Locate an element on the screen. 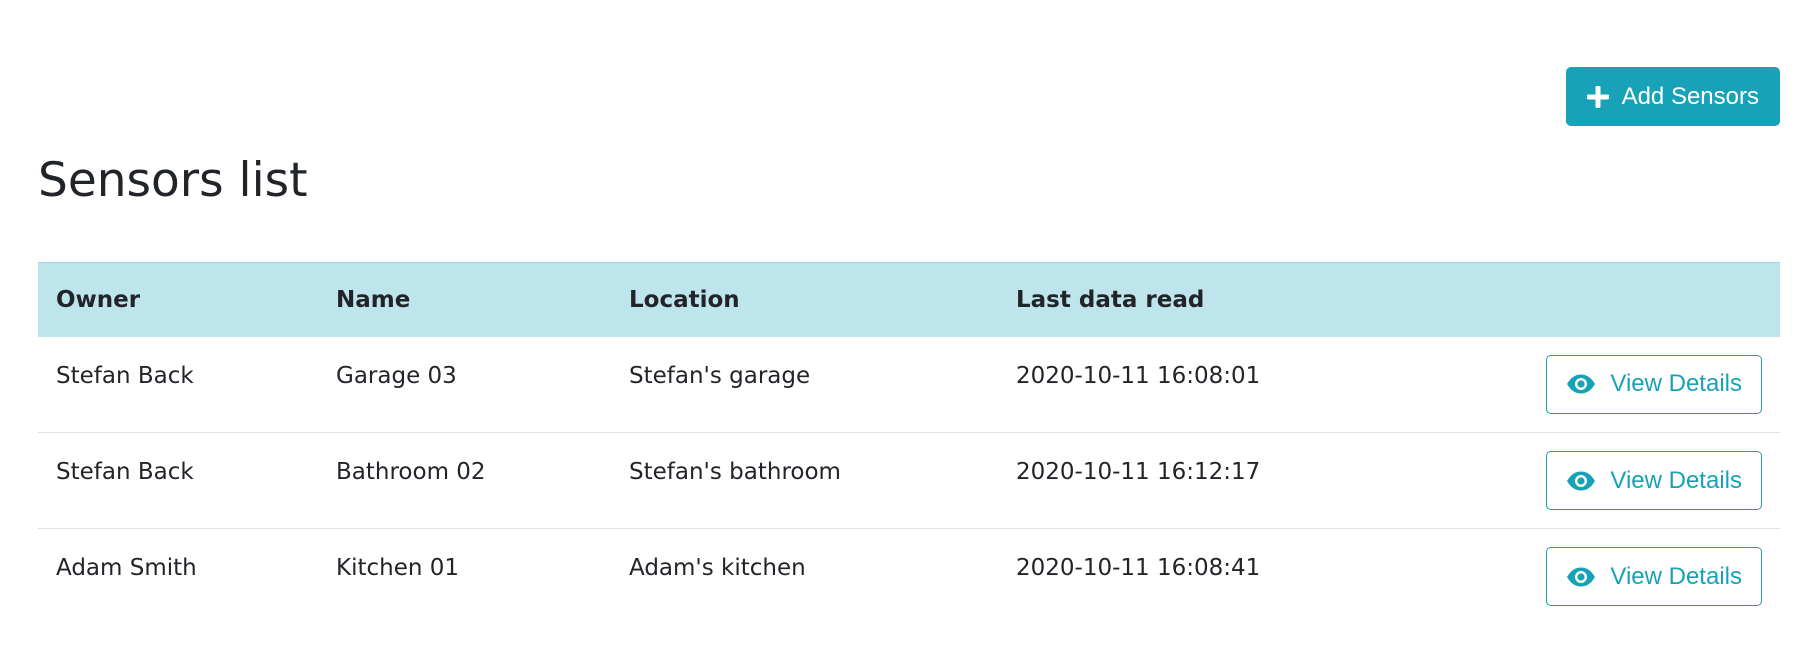 This screenshot has height=658, width=1800. cell-owner: Adam Smith is located at coordinates (178, 576).